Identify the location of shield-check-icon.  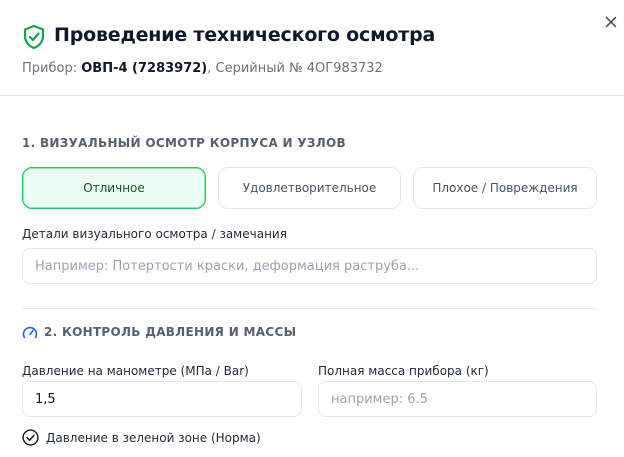
(34, 37).